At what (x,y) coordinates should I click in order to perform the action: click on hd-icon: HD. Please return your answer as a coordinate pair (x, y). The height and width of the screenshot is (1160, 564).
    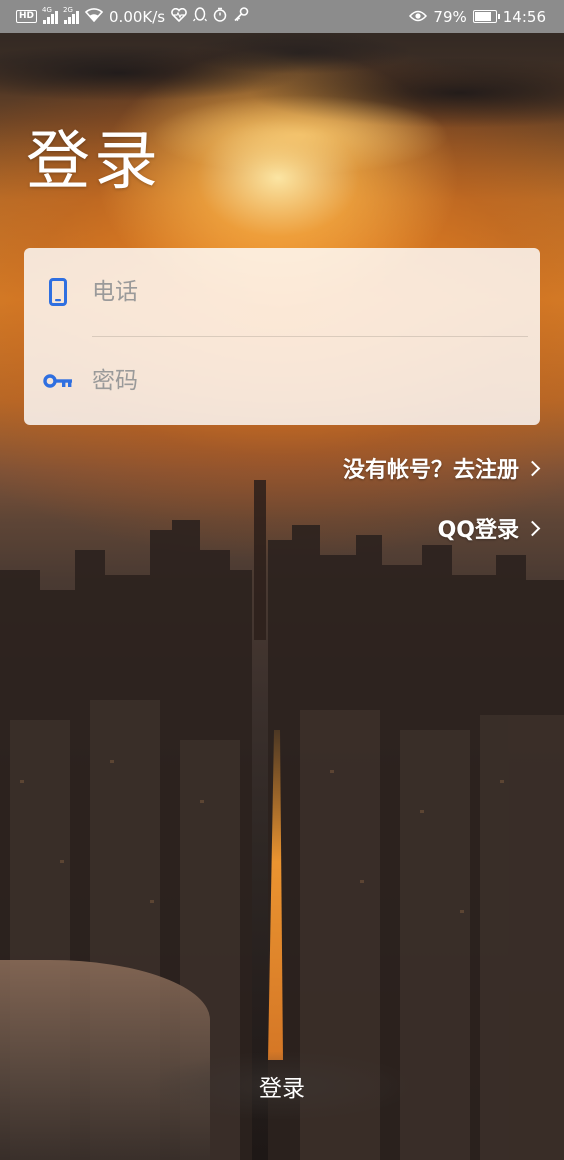
    Looking at the image, I should click on (27, 16).